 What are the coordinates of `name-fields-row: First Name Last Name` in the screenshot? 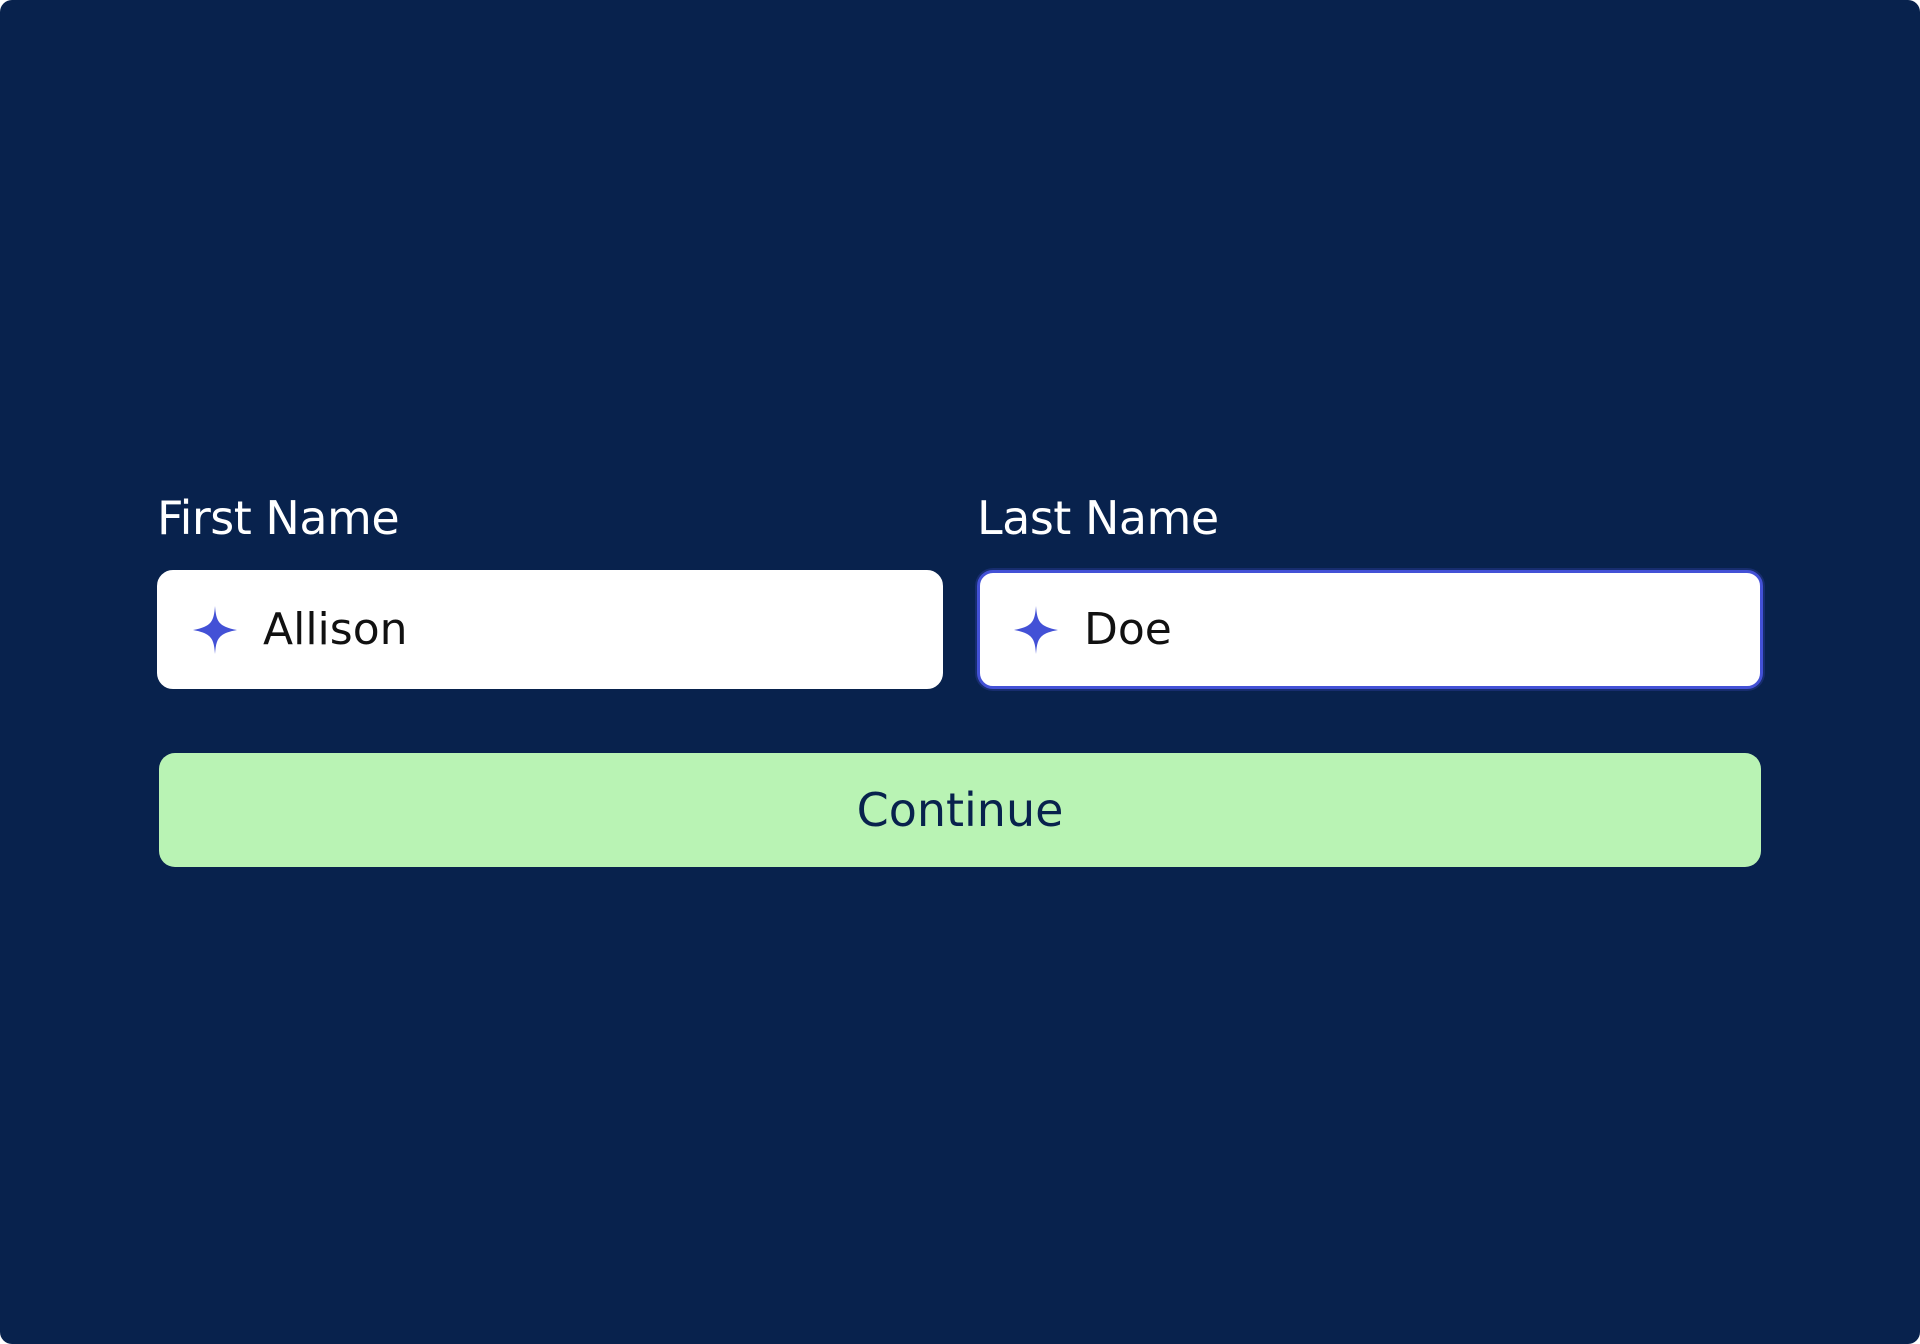 It's located at (960, 589).